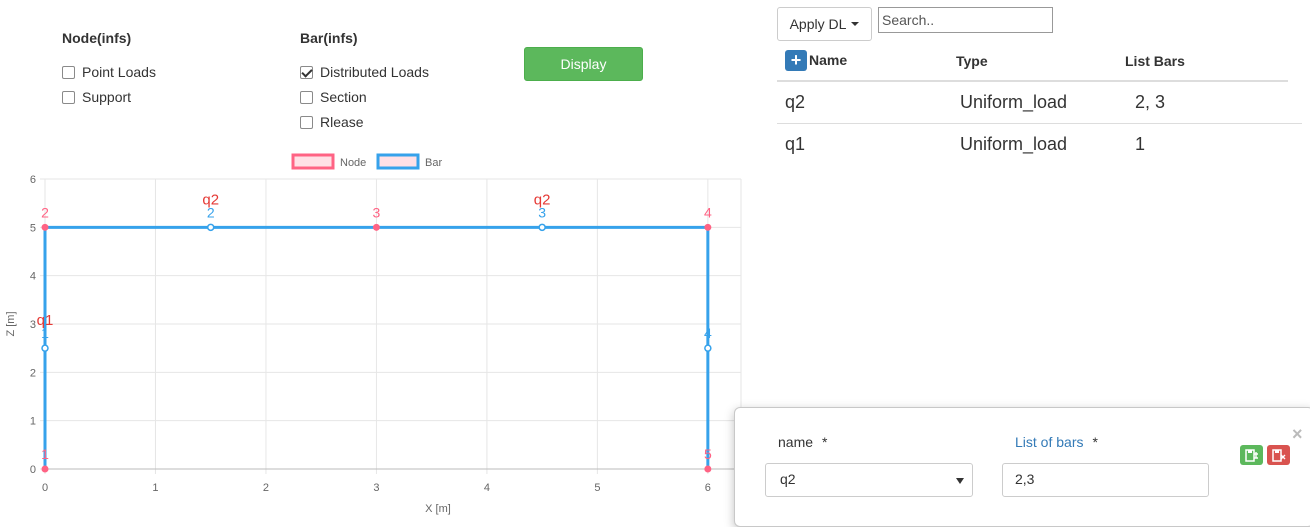 The width and height of the screenshot is (1310, 527). I want to click on x-axis-label: X [m], so click(438, 509).